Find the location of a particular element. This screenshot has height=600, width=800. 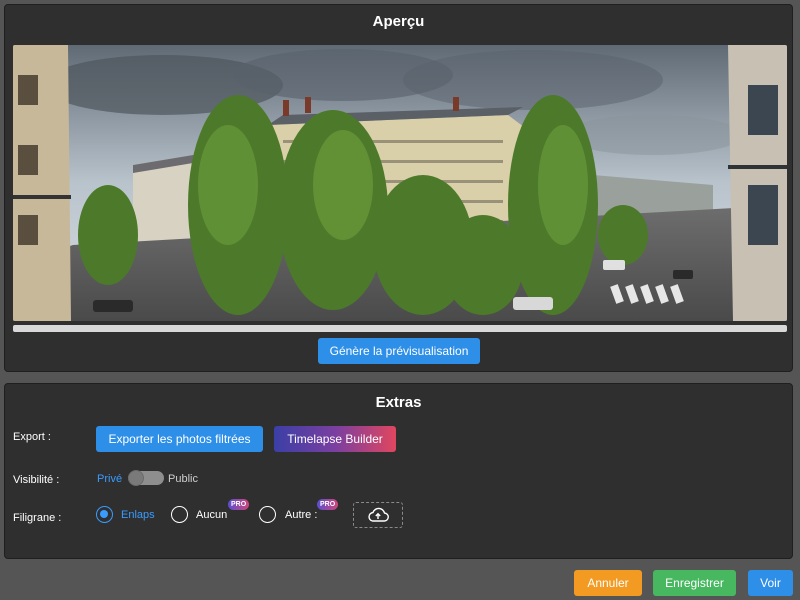

preview-title: Aperçu is located at coordinates (398, 21).